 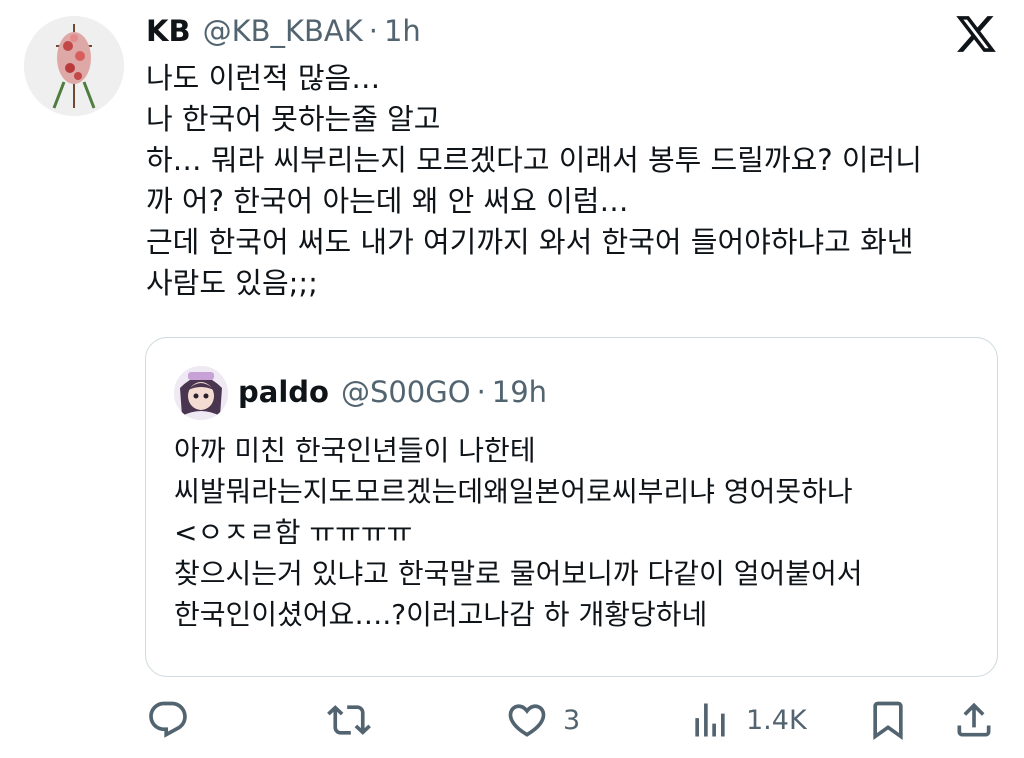 I want to click on author-handle: @KB_KBAK, so click(x=283, y=31).